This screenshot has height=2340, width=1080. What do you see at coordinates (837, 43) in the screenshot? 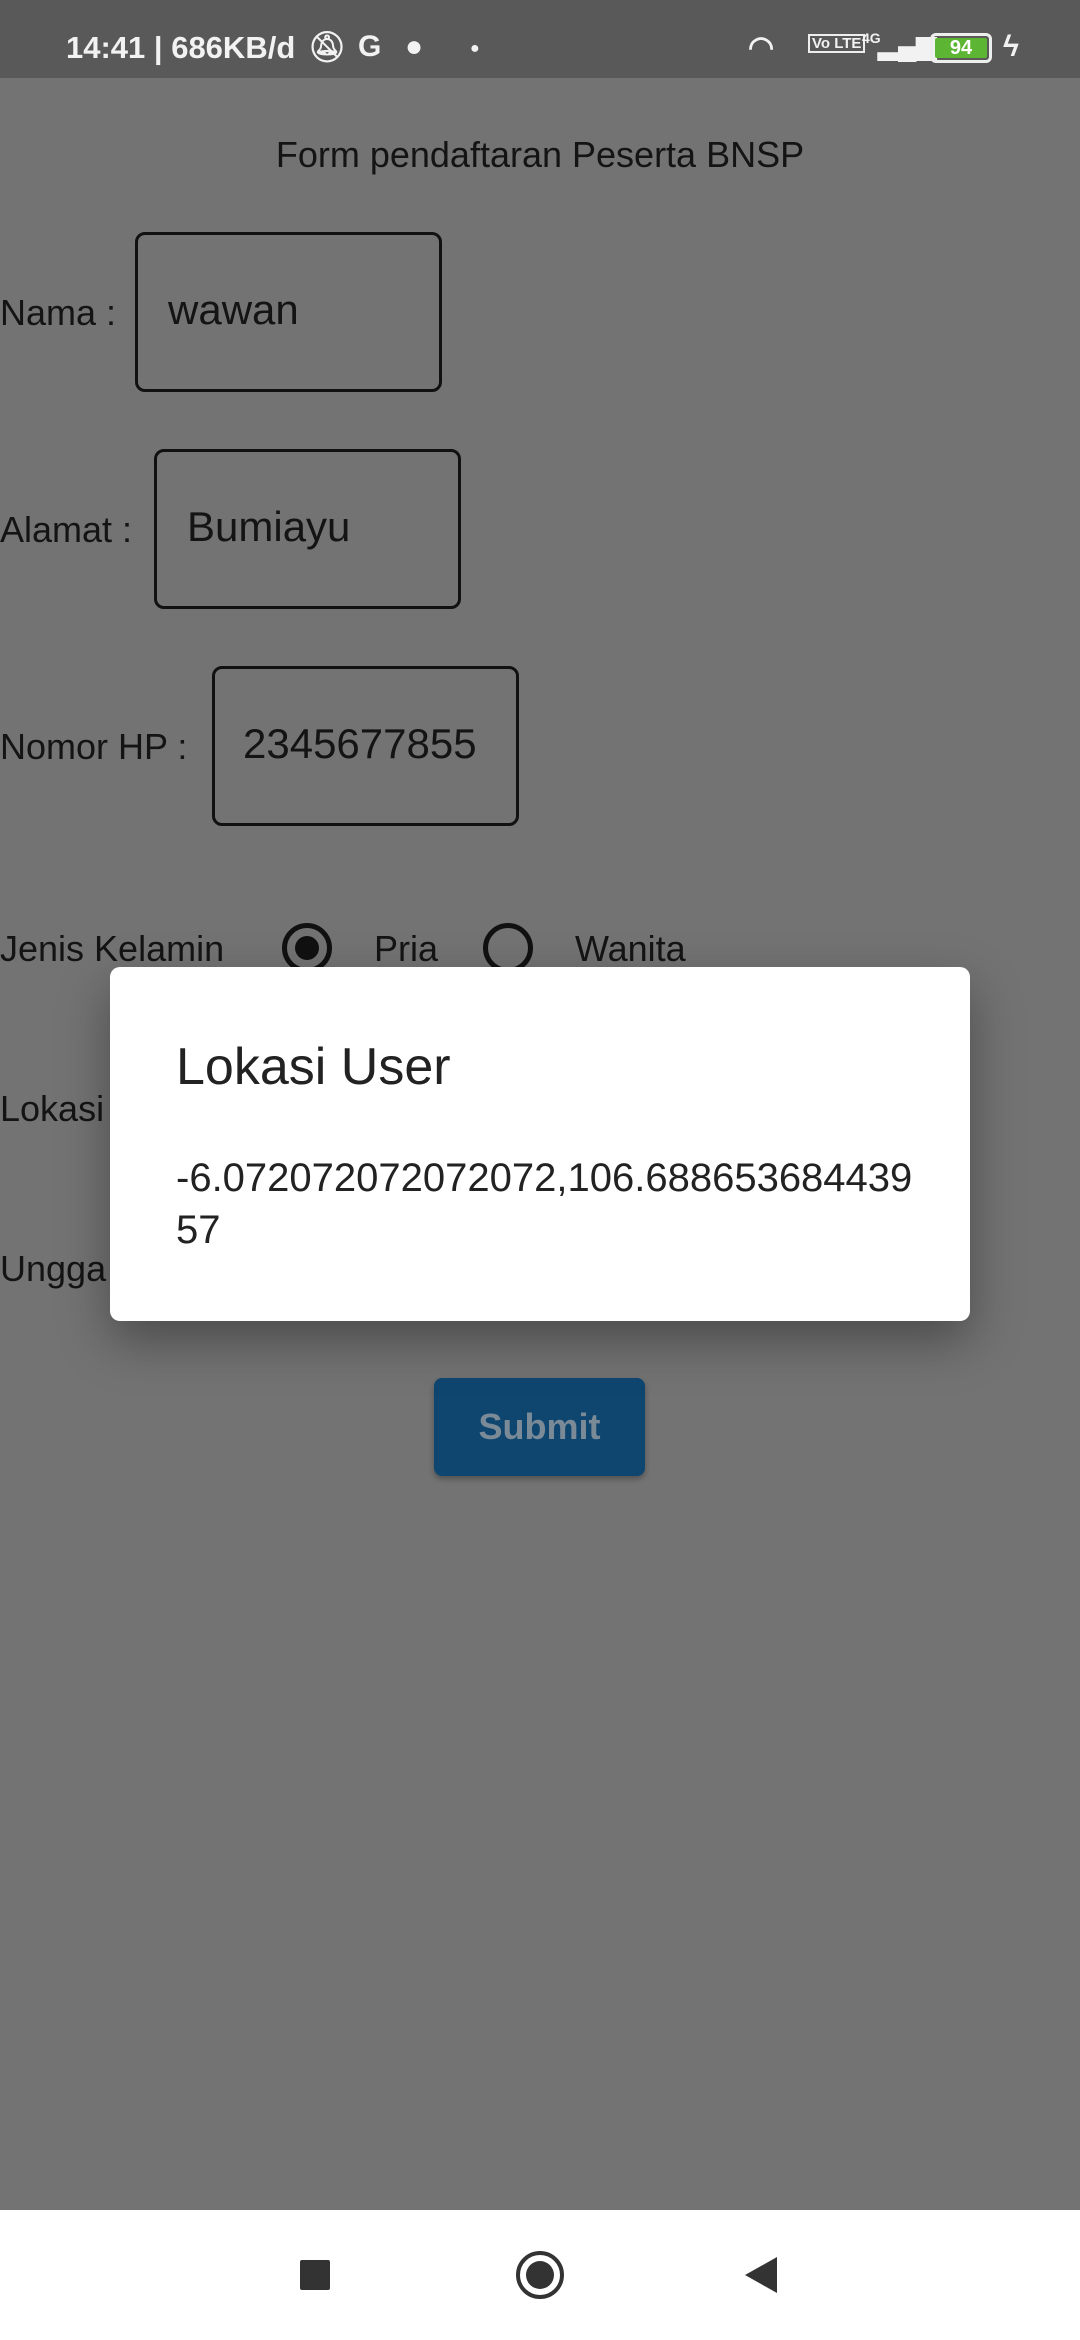
I see `volte-icon: Vo LTE` at bounding box center [837, 43].